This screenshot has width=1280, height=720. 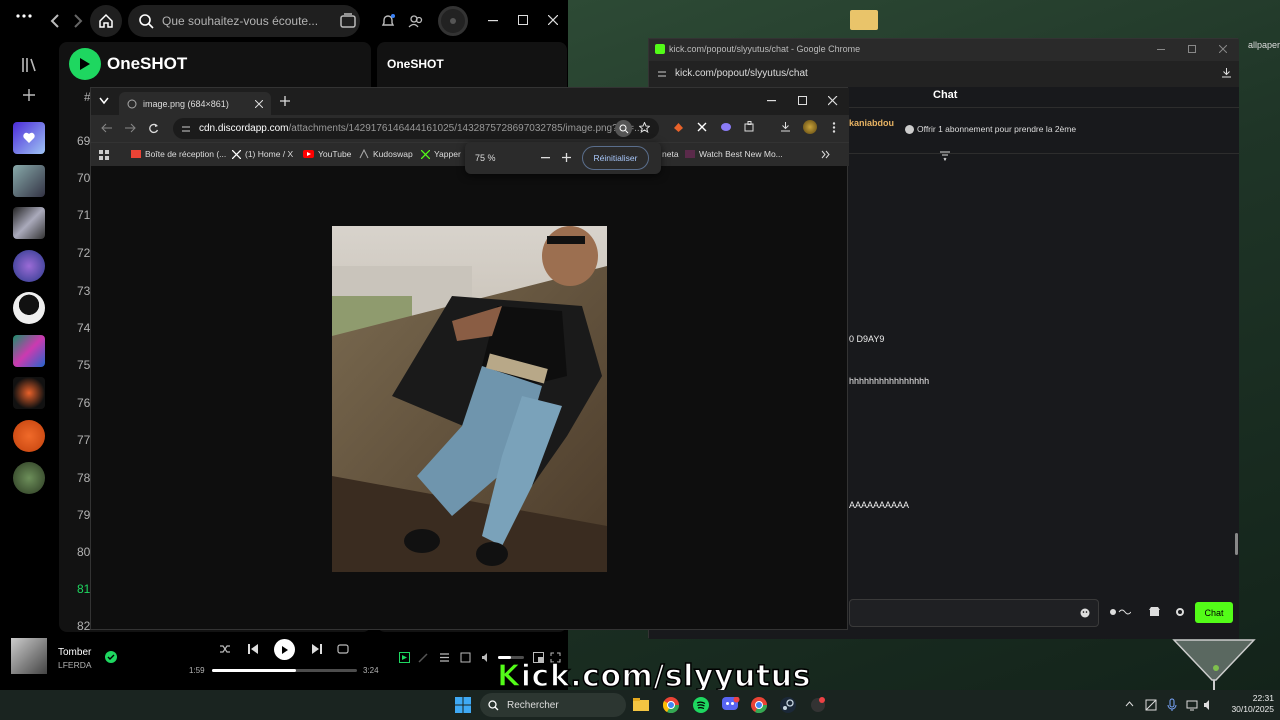 What do you see at coordinates (469, 399) in the screenshot?
I see `displayed-image` at bounding box center [469, 399].